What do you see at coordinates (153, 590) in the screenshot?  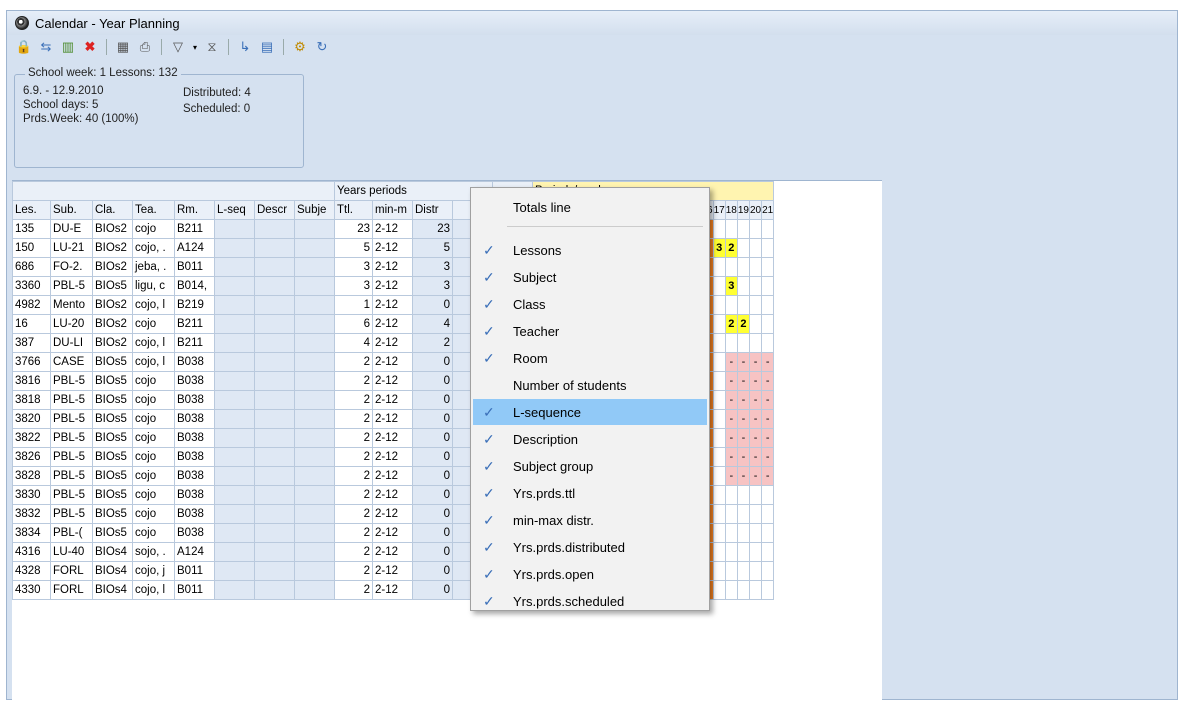 I see `cell-tea: cojo, l` at bounding box center [153, 590].